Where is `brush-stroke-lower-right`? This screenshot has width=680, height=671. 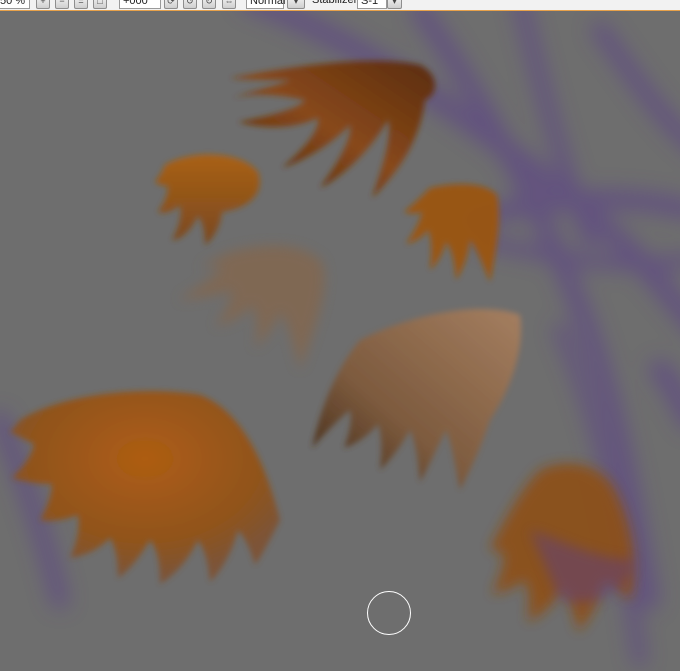
brush-stroke-lower-right is located at coordinates (562, 547).